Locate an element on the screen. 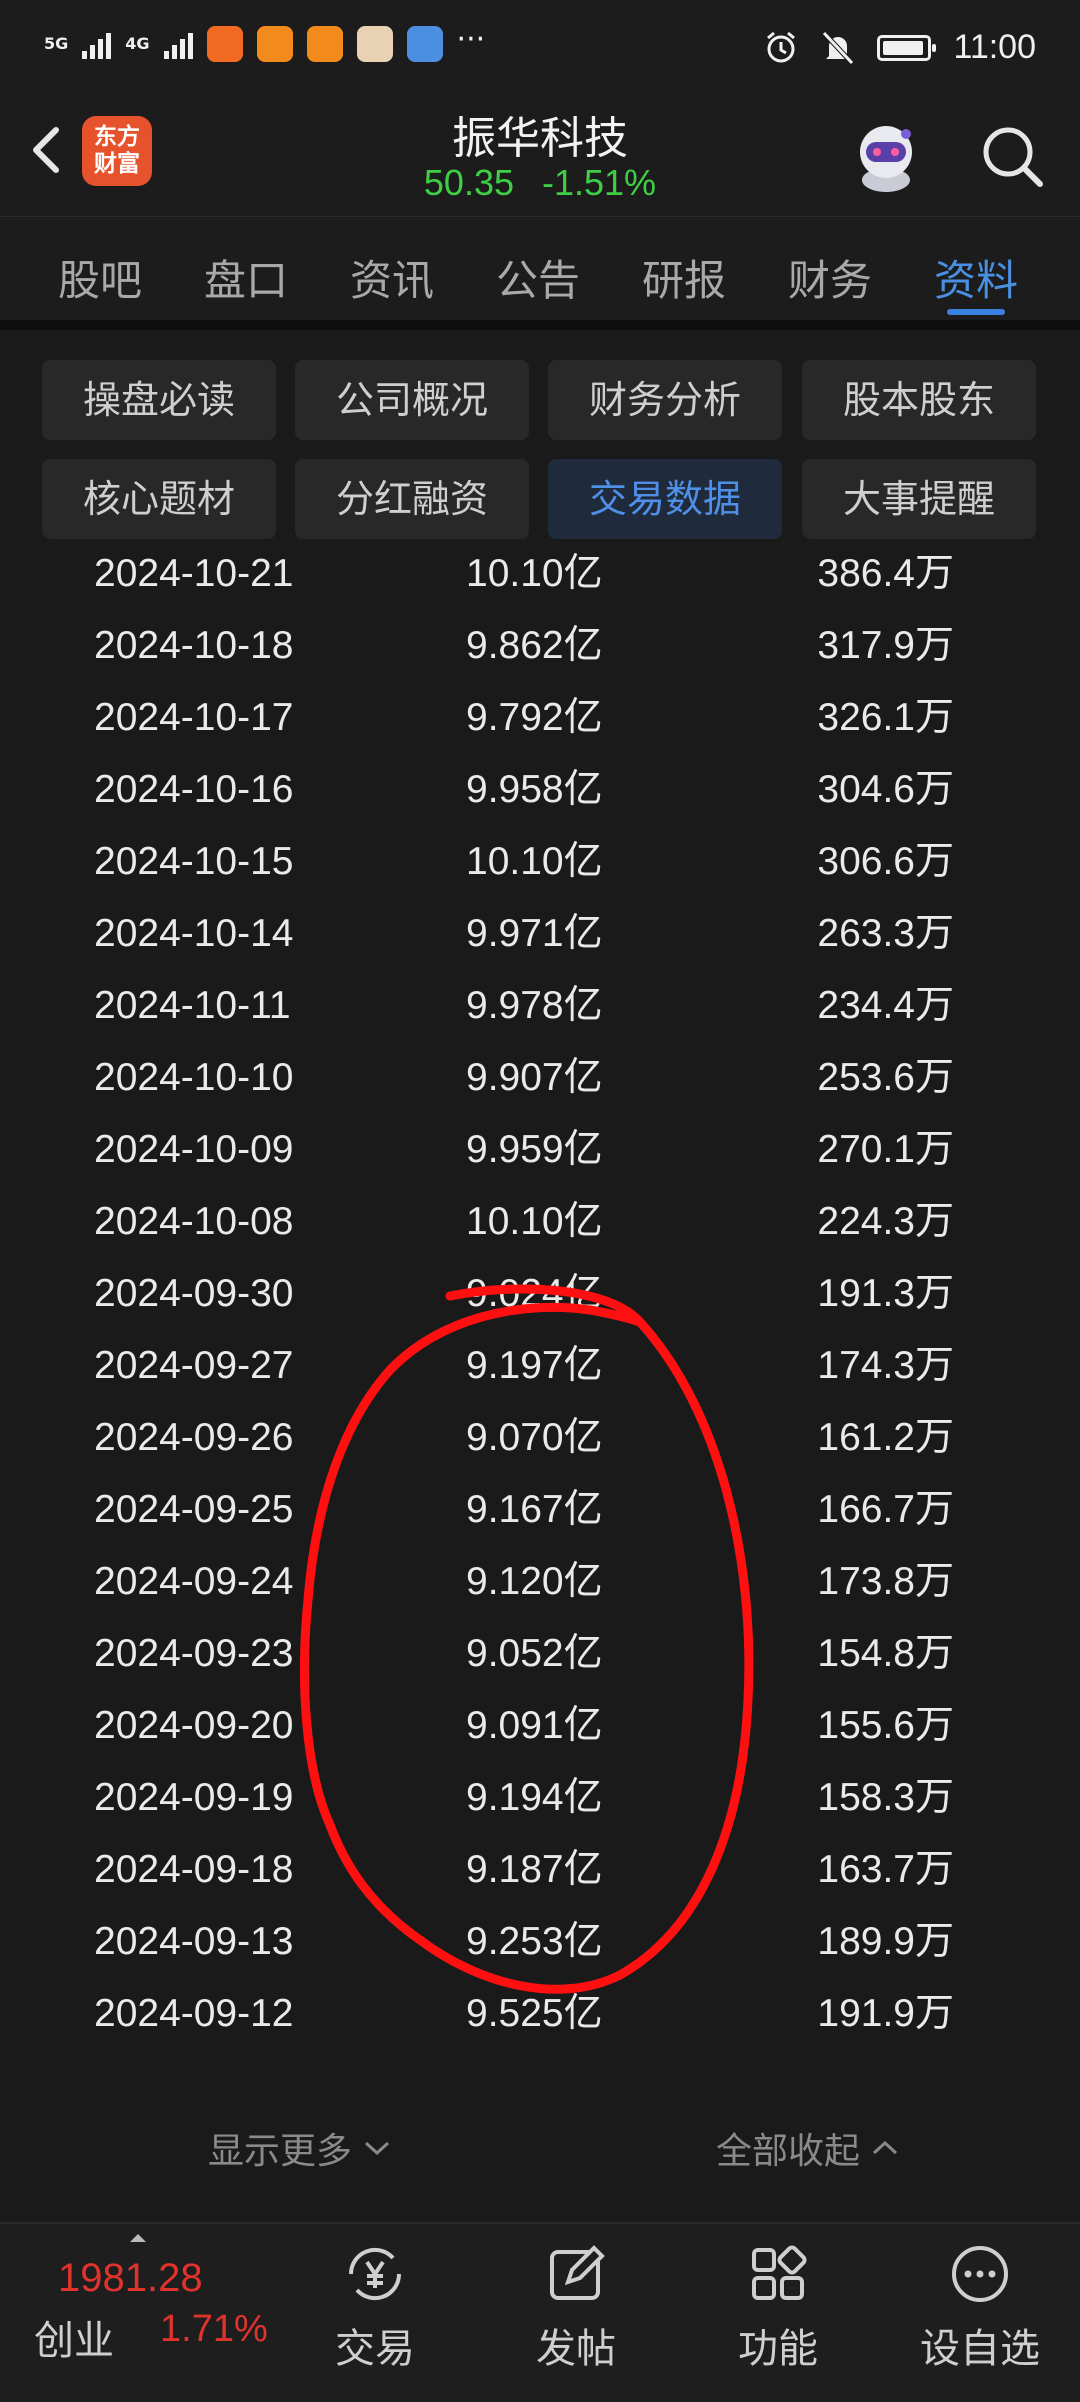  row-volume: 306.6万 is located at coordinates (885, 861).